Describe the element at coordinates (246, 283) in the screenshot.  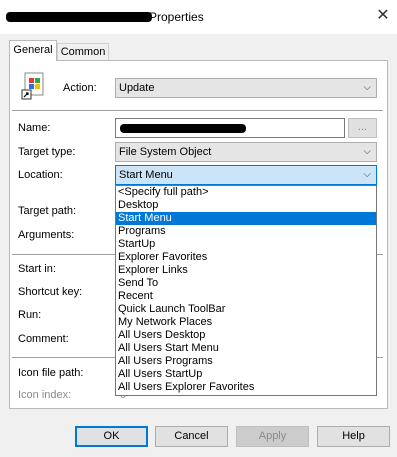
I see `location-option: Send To` at that location.